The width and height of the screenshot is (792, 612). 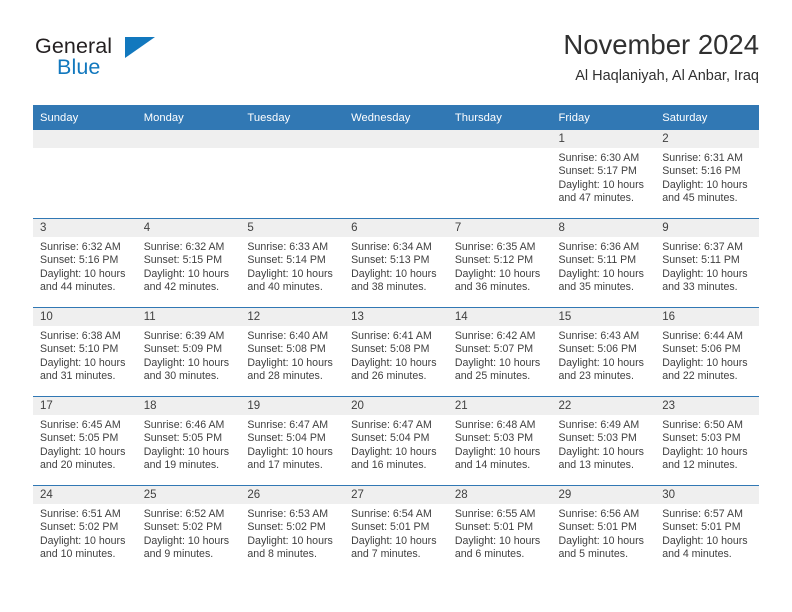 What do you see at coordinates (386, 554) in the screenshot?
I see `daylight-text-line2: and 7 minutes.` at bounding box center [386, 554].